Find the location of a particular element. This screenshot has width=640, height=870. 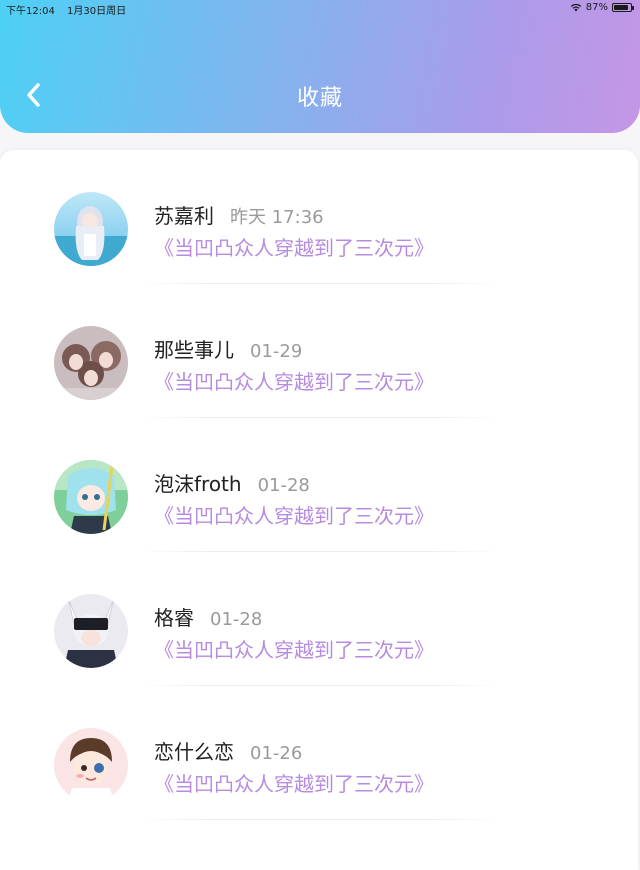

item-time: 昨天 17:36 is located at coordinates (277, 217).